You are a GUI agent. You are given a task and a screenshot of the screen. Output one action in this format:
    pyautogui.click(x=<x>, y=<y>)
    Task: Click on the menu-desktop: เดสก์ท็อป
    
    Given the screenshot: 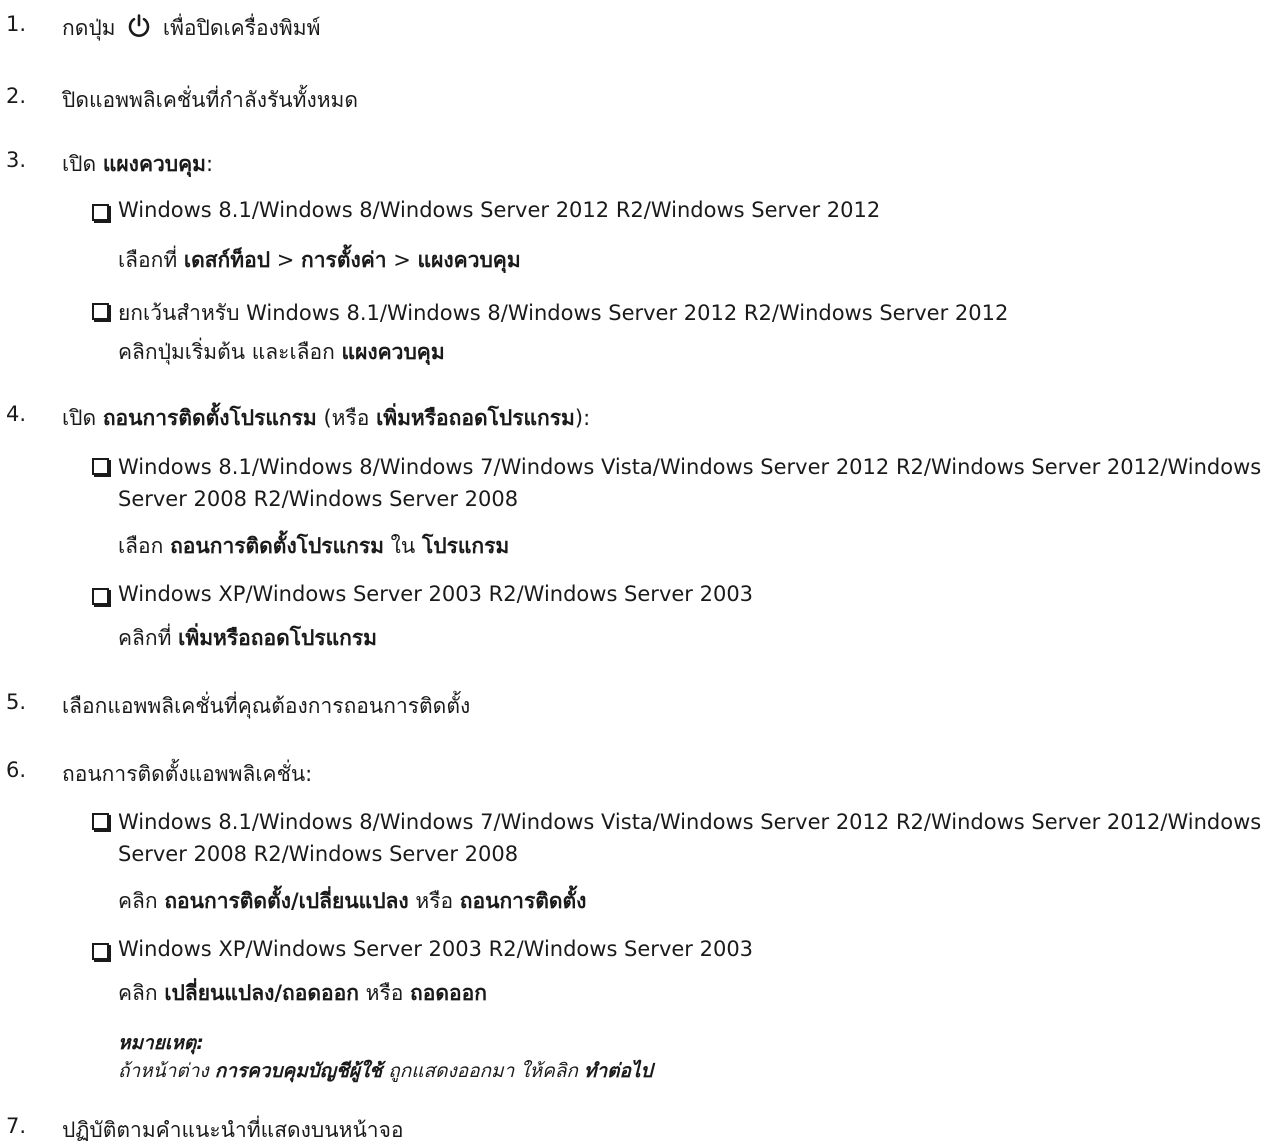 What is the action you would take?
    pyautogui.click(x=227, y=260)
    